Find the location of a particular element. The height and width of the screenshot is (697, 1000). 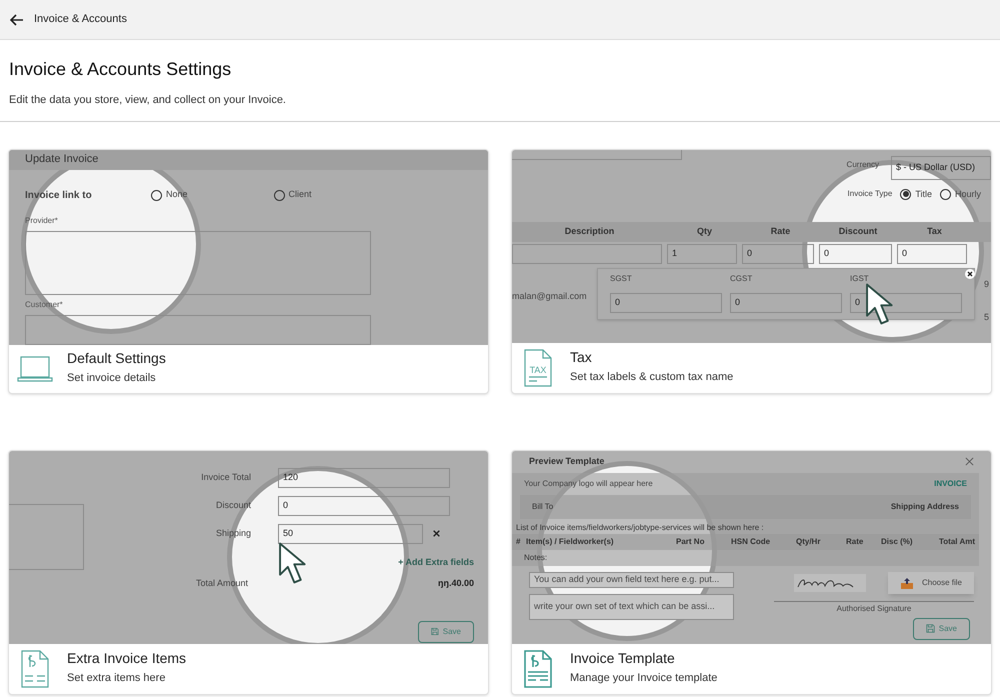

radio-label: Title is located at coordinates (923, 194).